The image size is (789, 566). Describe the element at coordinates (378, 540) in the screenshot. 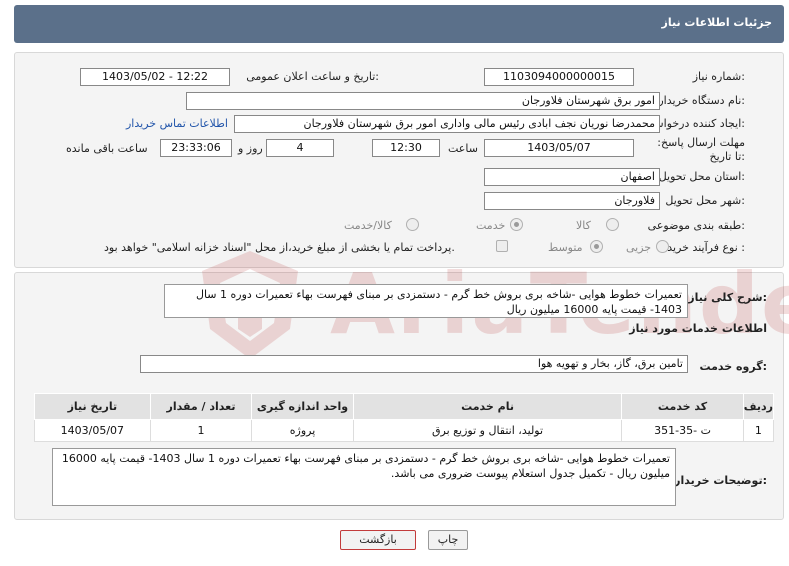

I see `back-button: بازگشت` at that location.